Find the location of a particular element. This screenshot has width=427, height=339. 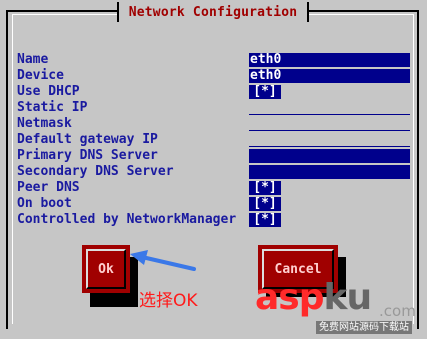

cancel-button-label: Cancel is located at coordinates (298, 269).